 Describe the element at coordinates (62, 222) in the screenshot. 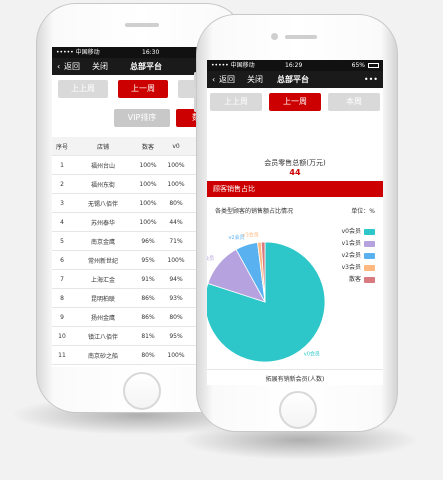

I see `table-cell: 4` at that location.